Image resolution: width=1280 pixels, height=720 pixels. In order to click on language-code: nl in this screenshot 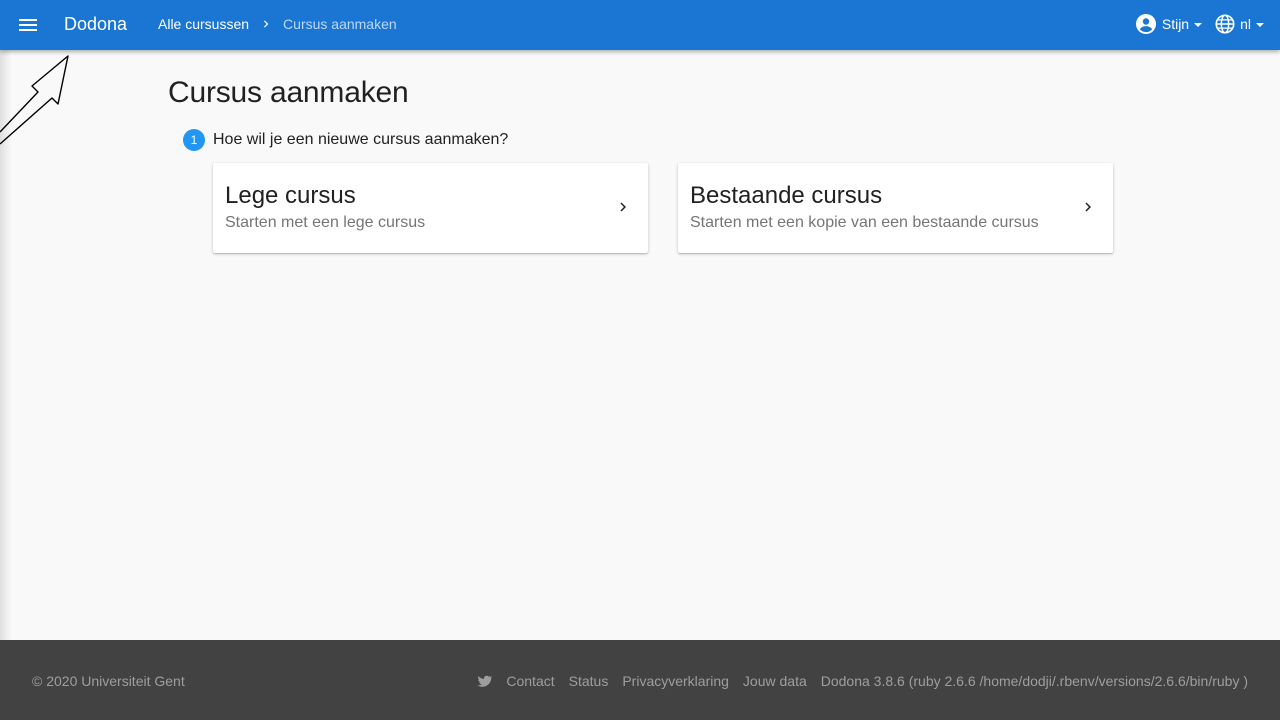, I will do `click(1245, 24)`.